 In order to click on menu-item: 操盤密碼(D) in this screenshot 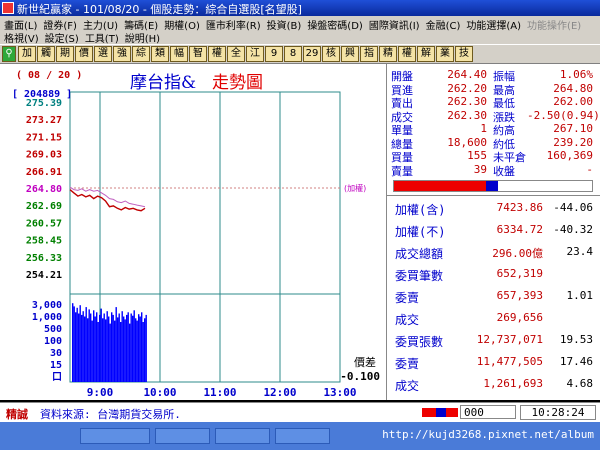, I will do `click(335, 26)`.